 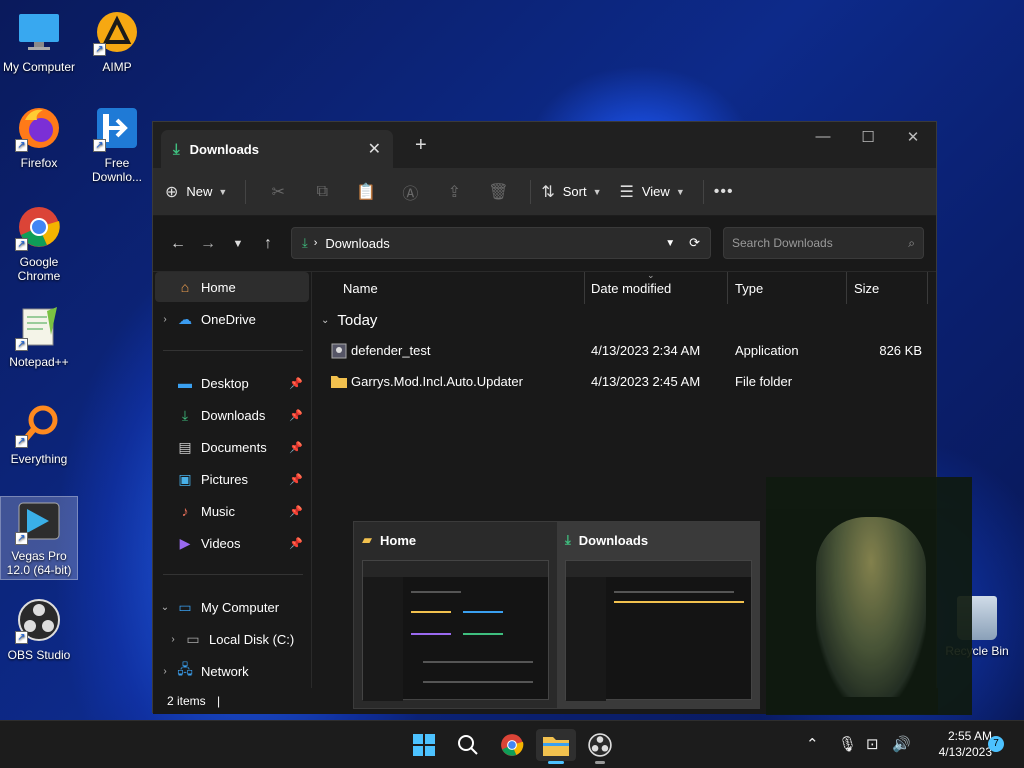 What do you see at coordinates (658, 615) in the screenshot?
I see `preview-card-downloads: ⤓ Downloads` at bounding box center [658, 615].